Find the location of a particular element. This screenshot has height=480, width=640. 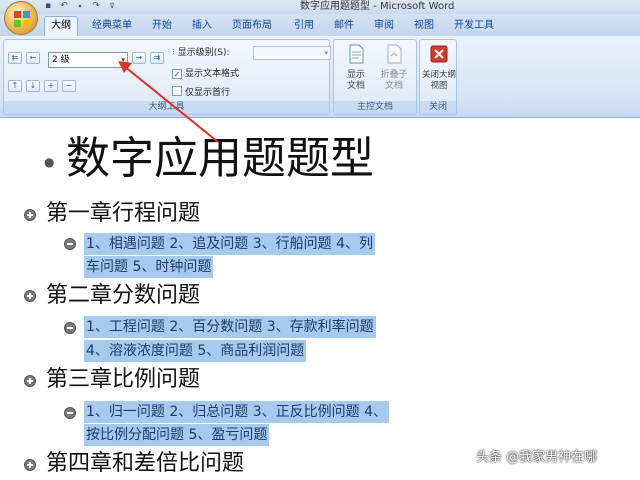

tab-review: 审阅 is located at coordinates (384, 26).